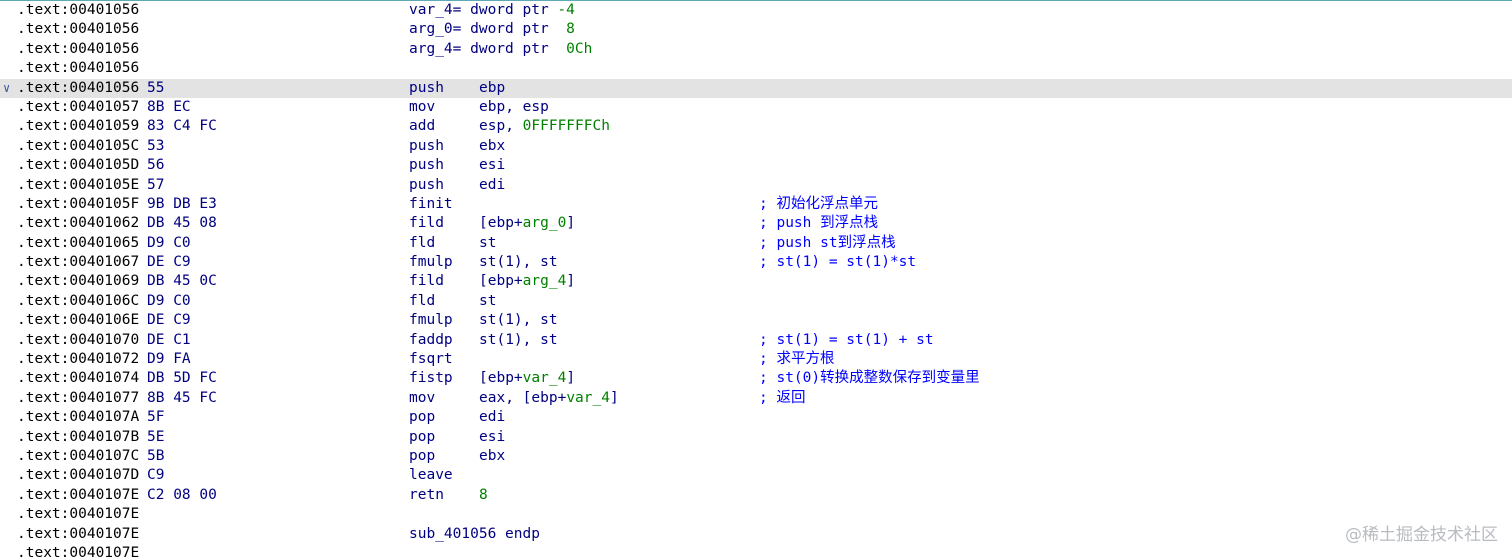 The height and width of the screenshot is (559, 1512). I want to click on line-address: .text:0040107D, so click(78, 475).